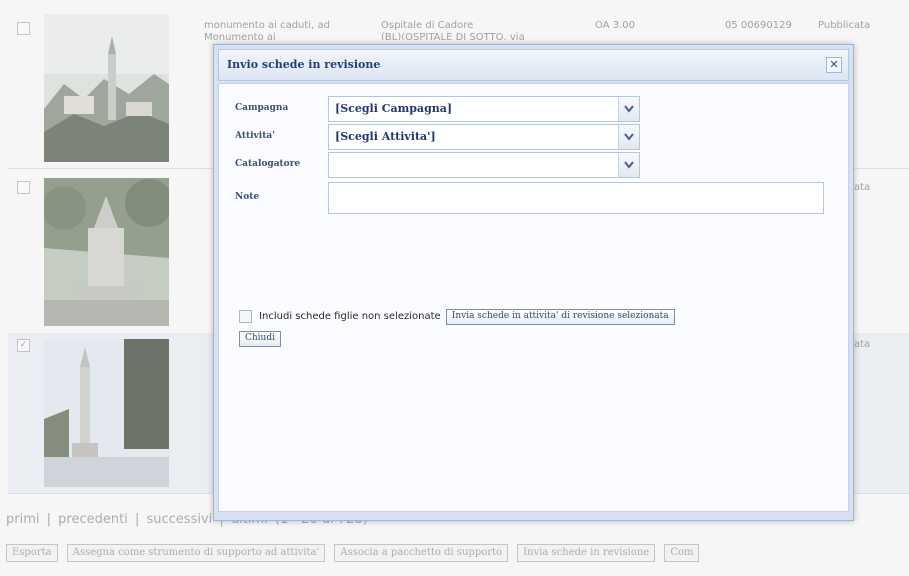 The height and width of the screenshot is (576, 909). I want to click on attivita-select: [Scegli Attivita'], so click(484, 137).